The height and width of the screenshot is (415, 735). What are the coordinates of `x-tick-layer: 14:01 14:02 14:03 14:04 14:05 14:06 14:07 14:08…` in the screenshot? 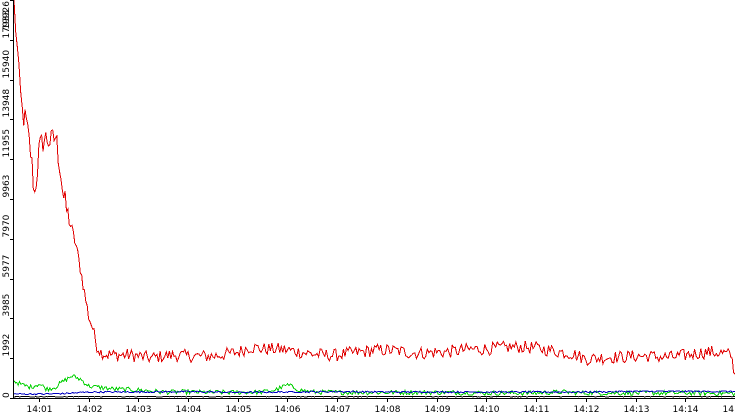 It's located at (381, 406).